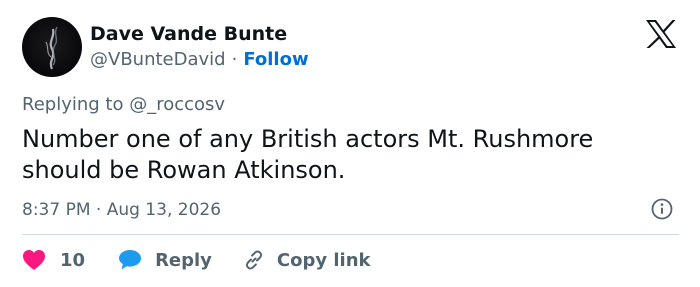  Describe the element at coordinates (275, 59) in the screenshot. I see `follow-button: Follow` at that location.